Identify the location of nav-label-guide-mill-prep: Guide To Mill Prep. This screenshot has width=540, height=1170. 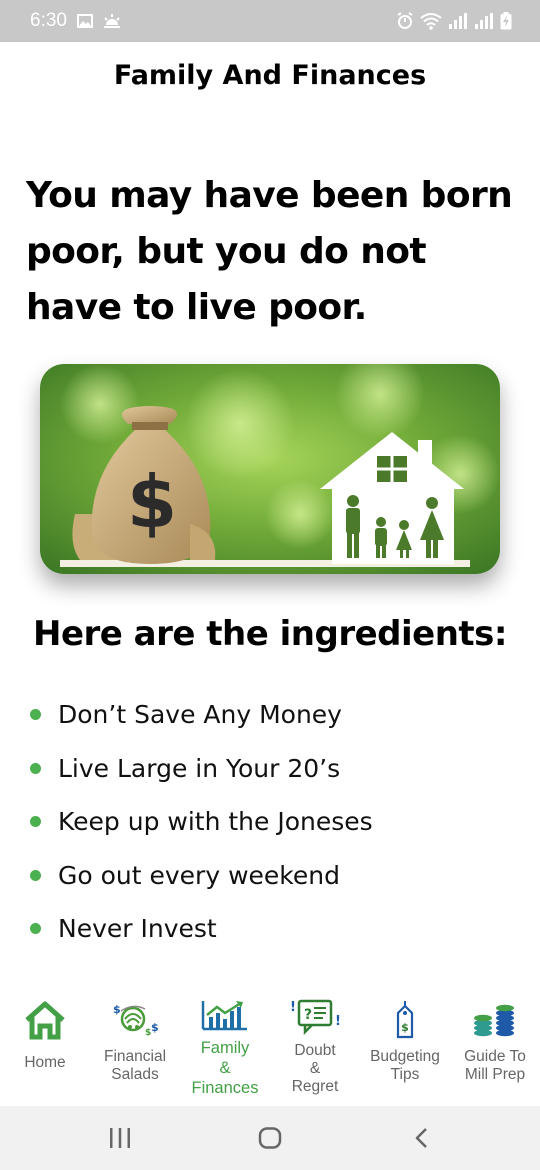
(495, 1065).